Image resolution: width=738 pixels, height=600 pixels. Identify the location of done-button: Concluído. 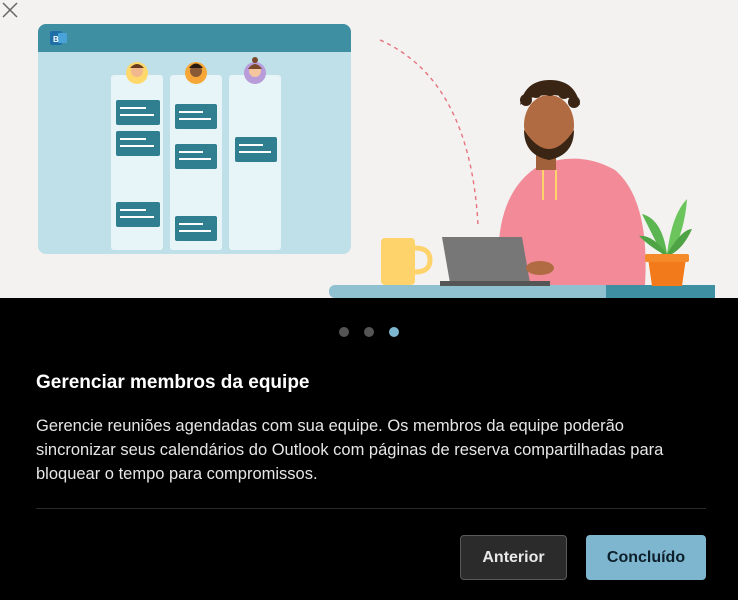
(646, 557).